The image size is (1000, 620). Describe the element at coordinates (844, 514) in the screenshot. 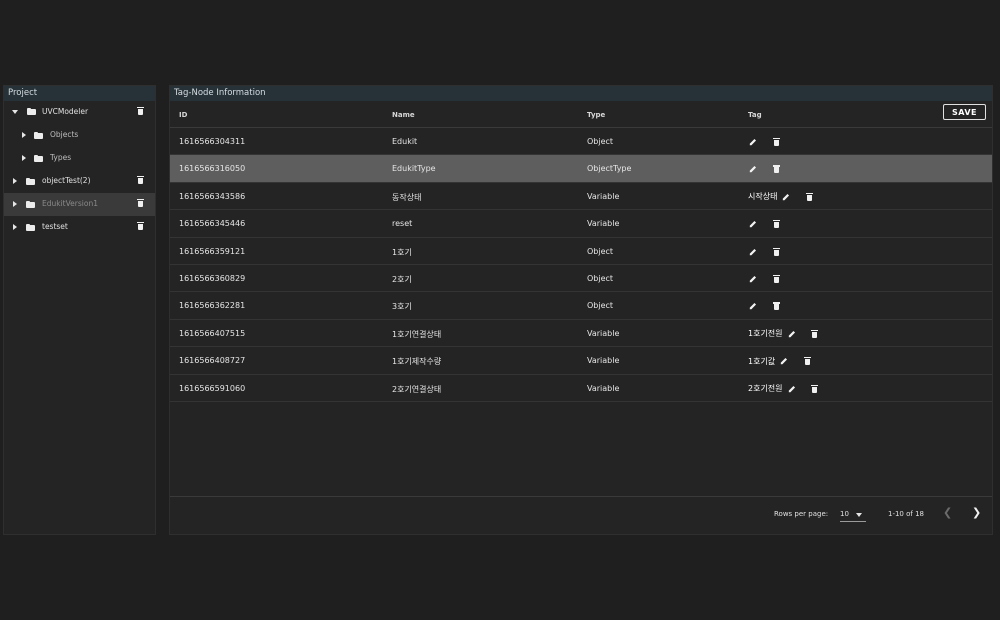

I see `rows-per-page-value: 10` at that location.